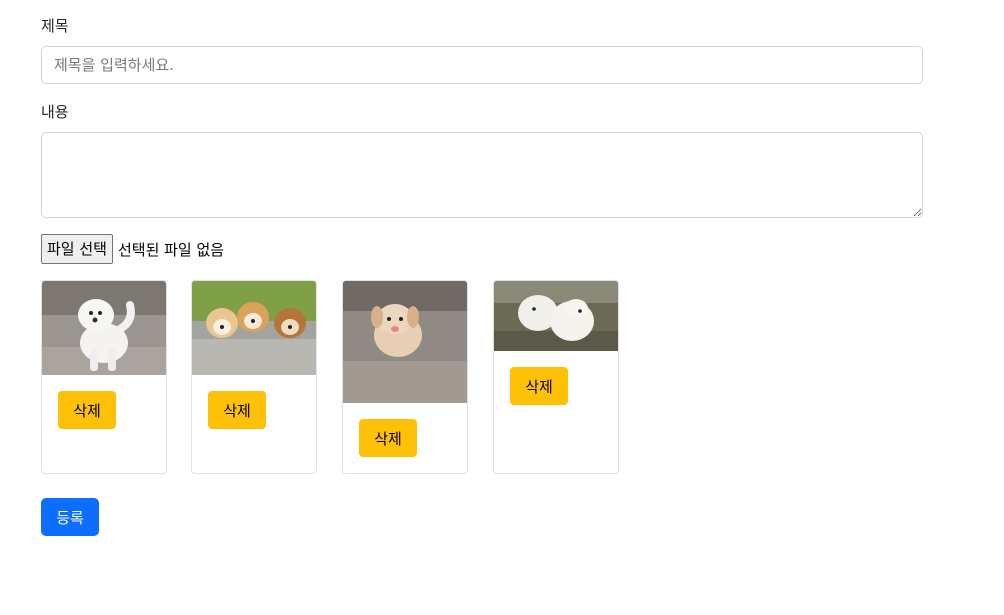 The height and width of the screenshot is (615, 1004). I want to click on title-label: 제목, so click(55, 26).